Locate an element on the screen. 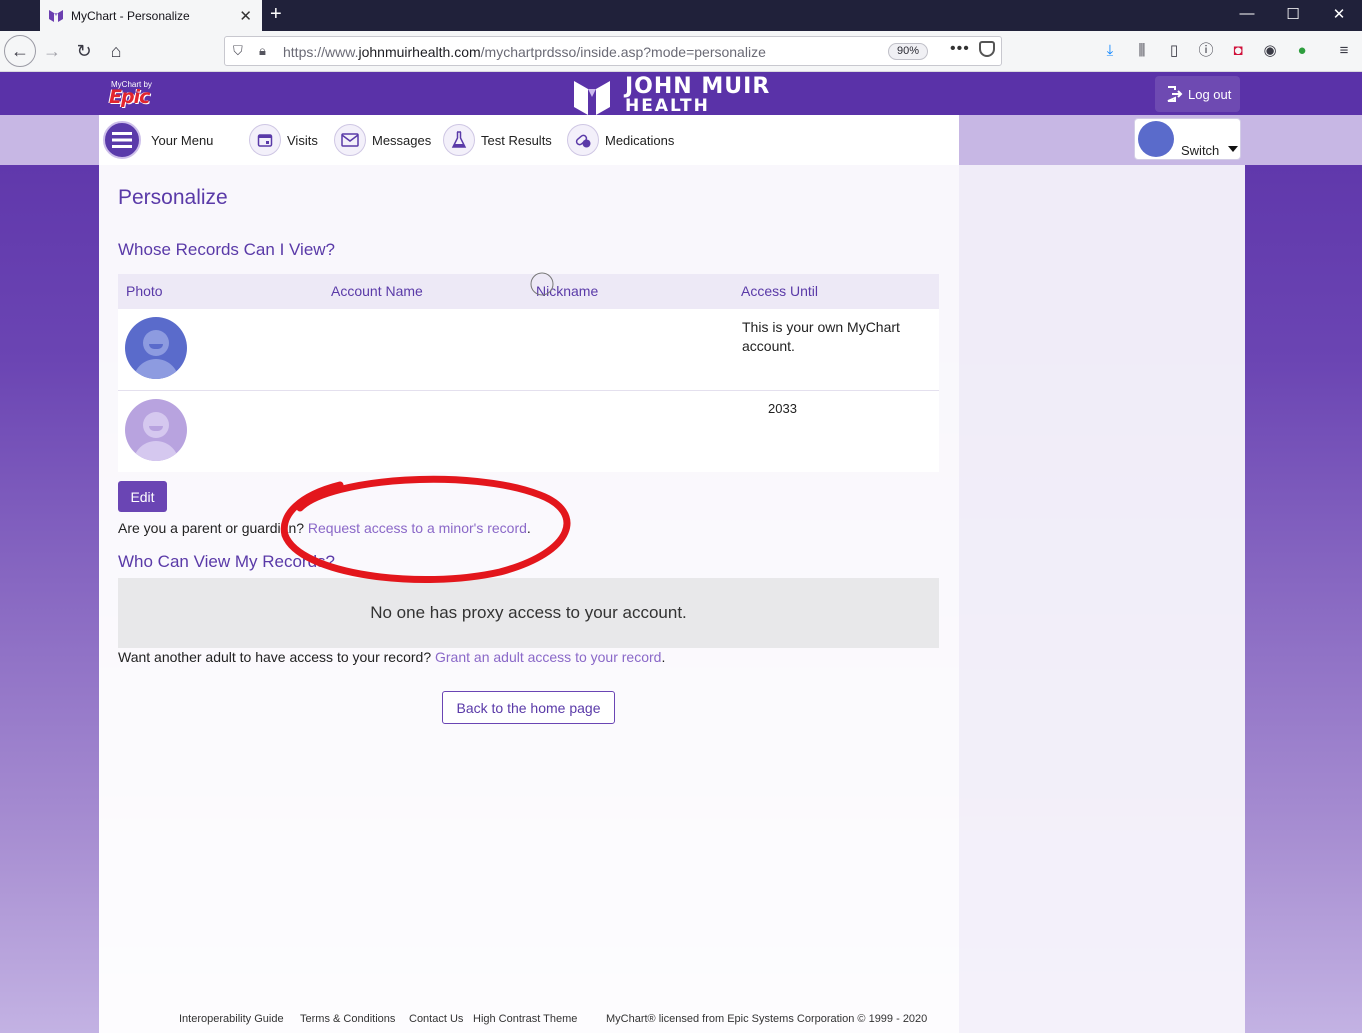 This screenshot has width=1362, height=1033. switch-avatar is located at coordinates (1156, 139).